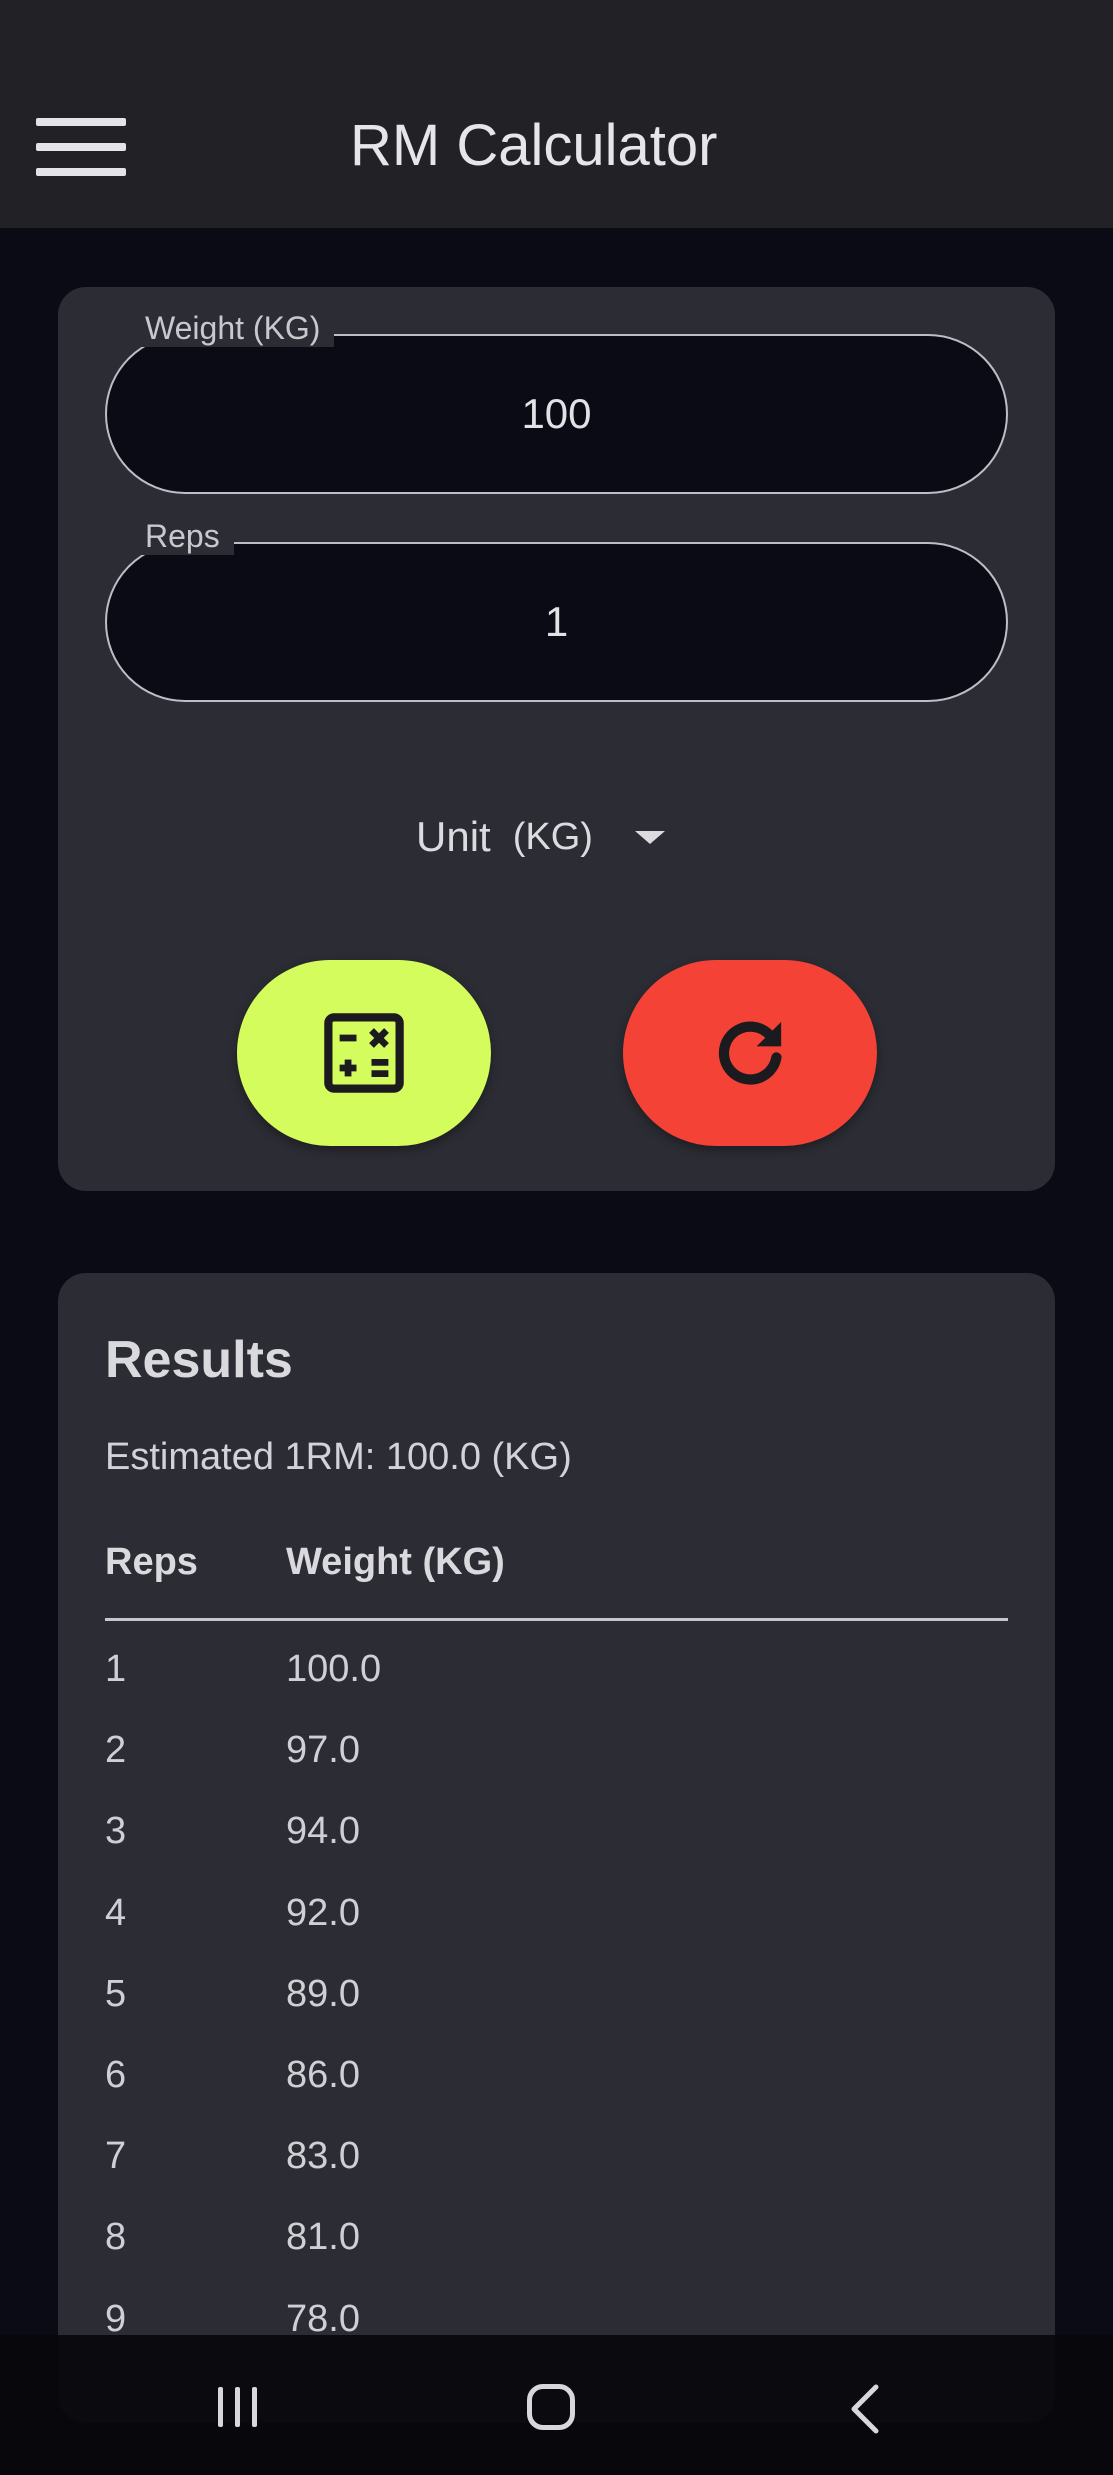  What do you see at coordinates (116, 1993) in the screenshot?
I see `reps-cell: 5` at bounding box center [116, 1993].